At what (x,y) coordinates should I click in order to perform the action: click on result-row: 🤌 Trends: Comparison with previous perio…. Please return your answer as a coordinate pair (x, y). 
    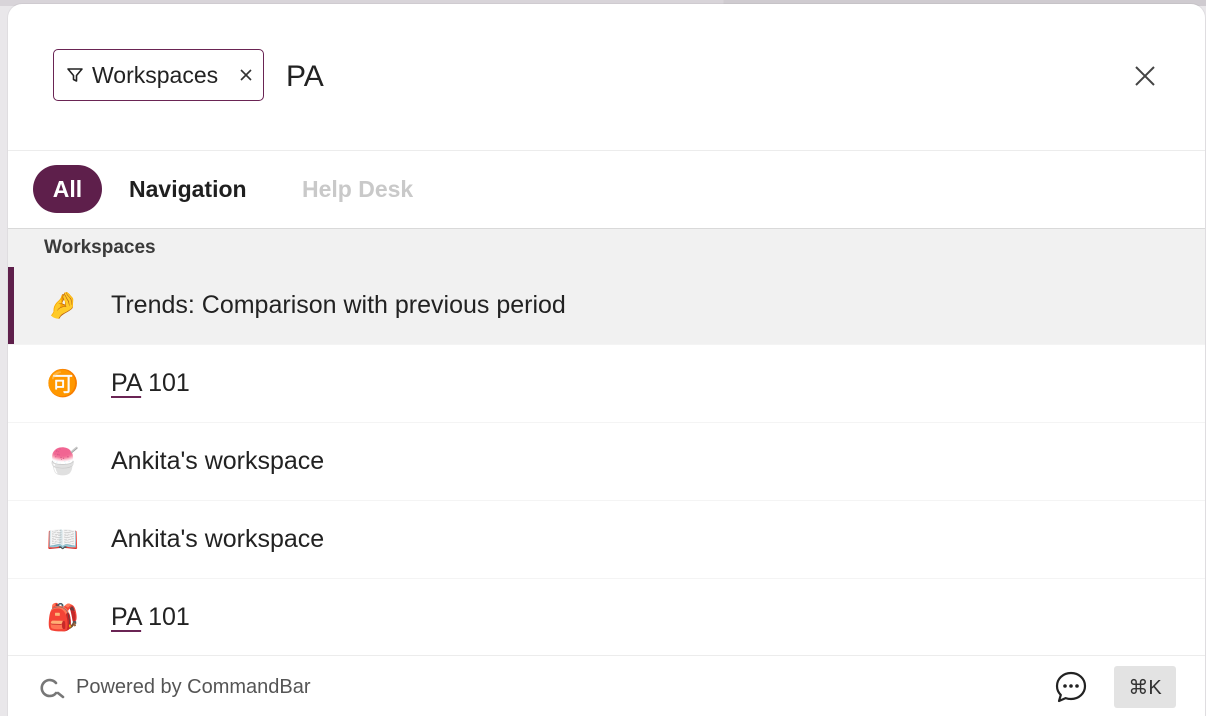
    Looking at the image, I should click on (606, 306).